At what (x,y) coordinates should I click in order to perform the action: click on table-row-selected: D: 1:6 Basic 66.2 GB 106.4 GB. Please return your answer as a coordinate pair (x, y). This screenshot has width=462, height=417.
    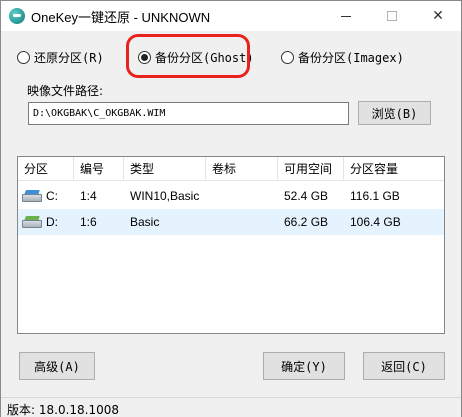
    Looking at the image, I should click on (231, 222).